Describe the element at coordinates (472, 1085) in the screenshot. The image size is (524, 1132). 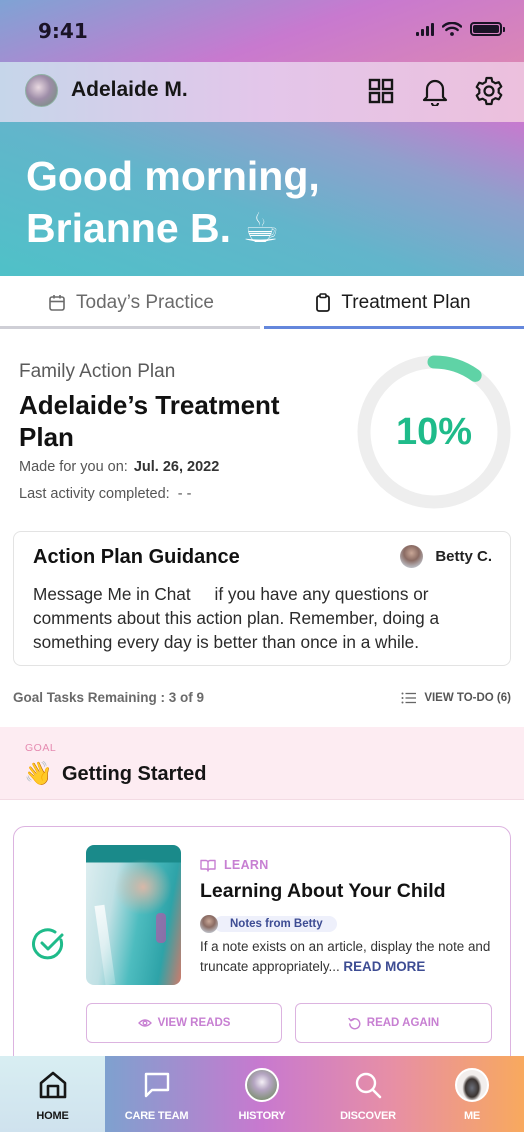
I see `me-avatar` at that location.